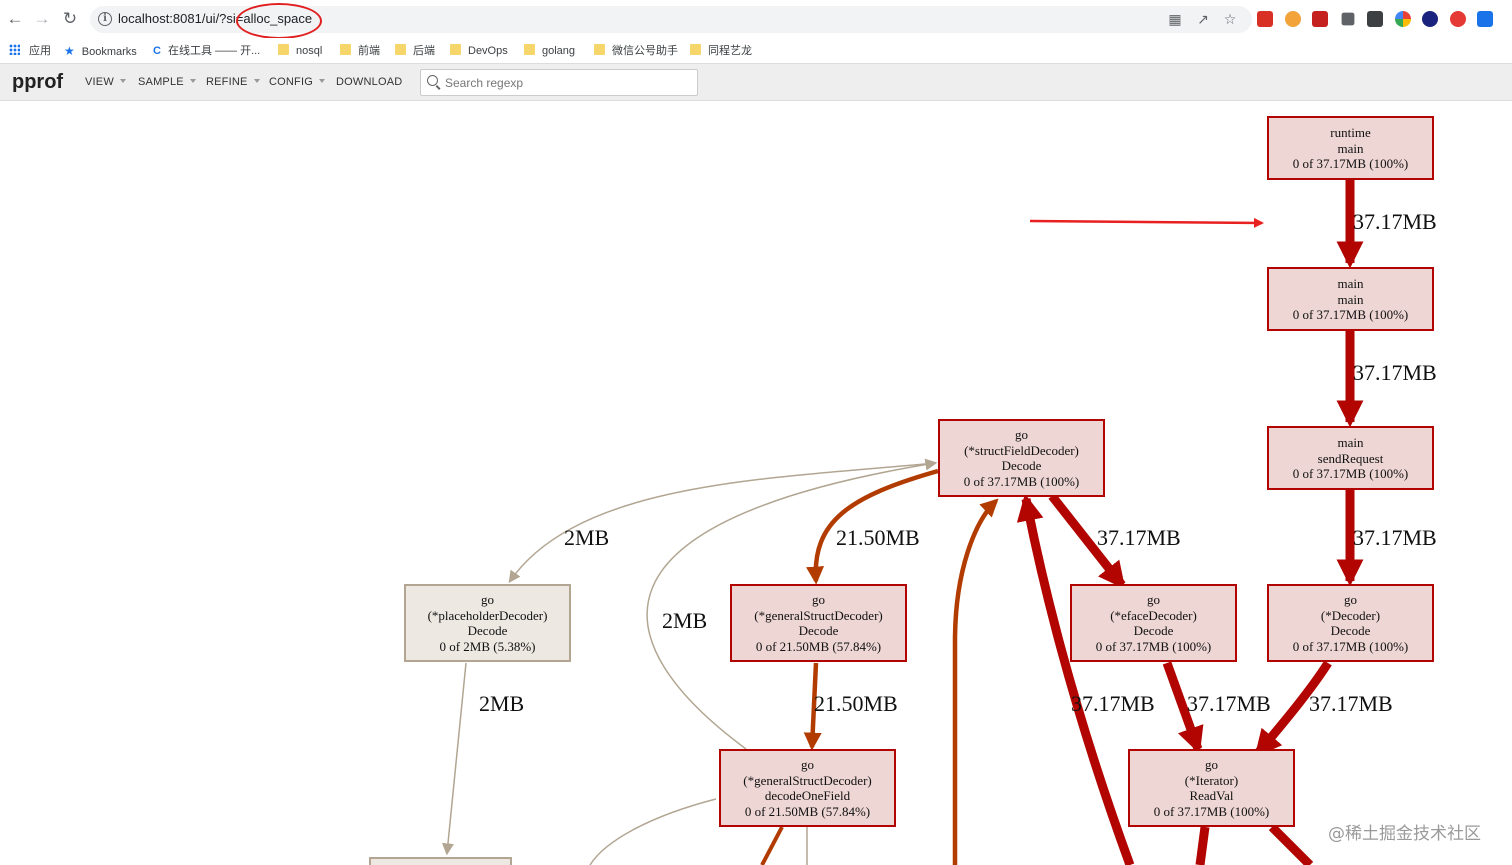 The width and height of the screenshot is (1512, 865). I want to click on menu-sample: SAMPLE, so click(167, 82).